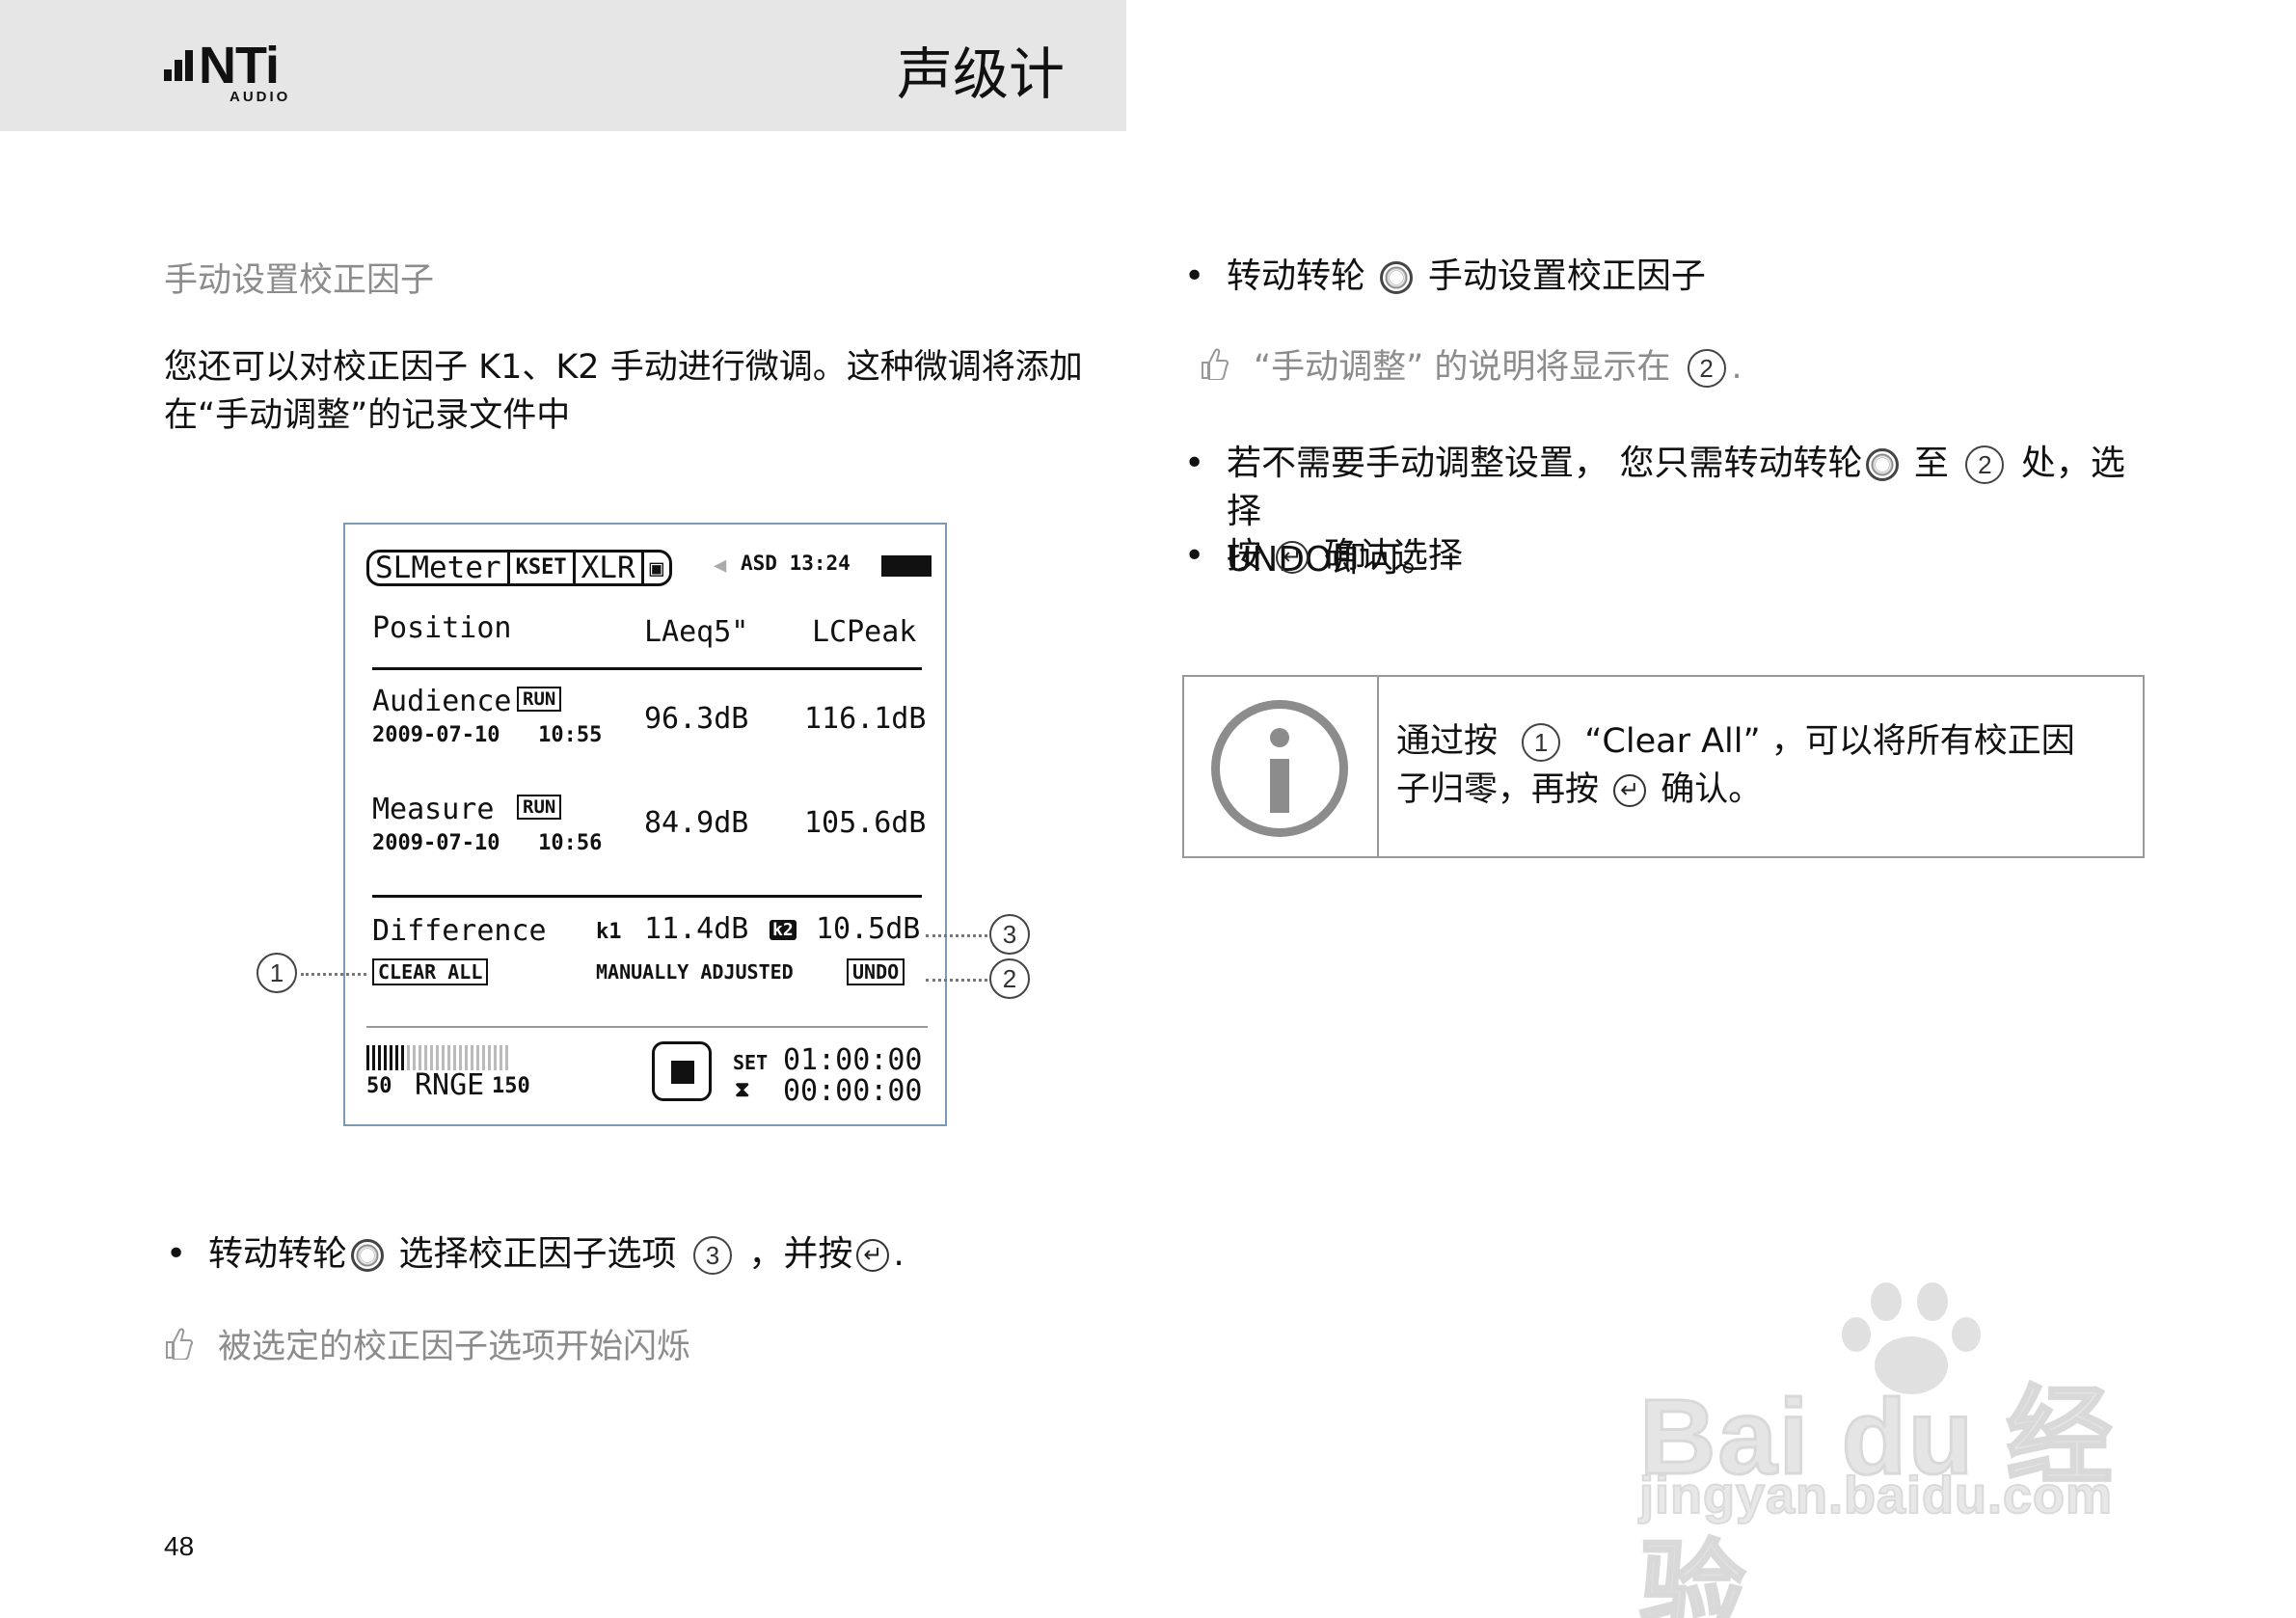 The image size is (2296, 1618). Describe the element at coordinates (609, 932) in the screenshot. I see `k1-label: k1` at that location.